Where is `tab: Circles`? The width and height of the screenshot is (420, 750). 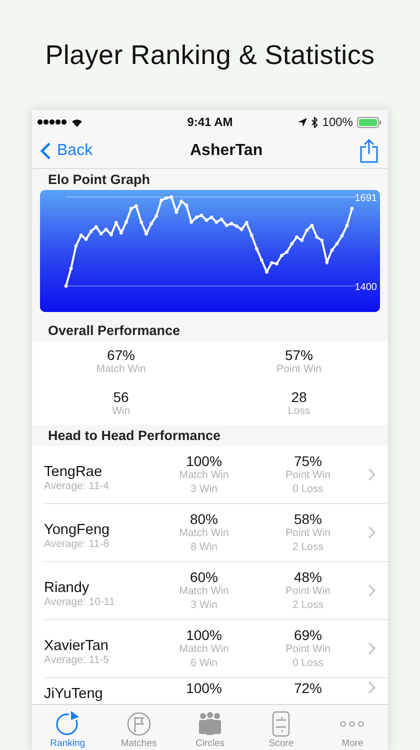 tab: Circles is located at coordinates (210, 727).